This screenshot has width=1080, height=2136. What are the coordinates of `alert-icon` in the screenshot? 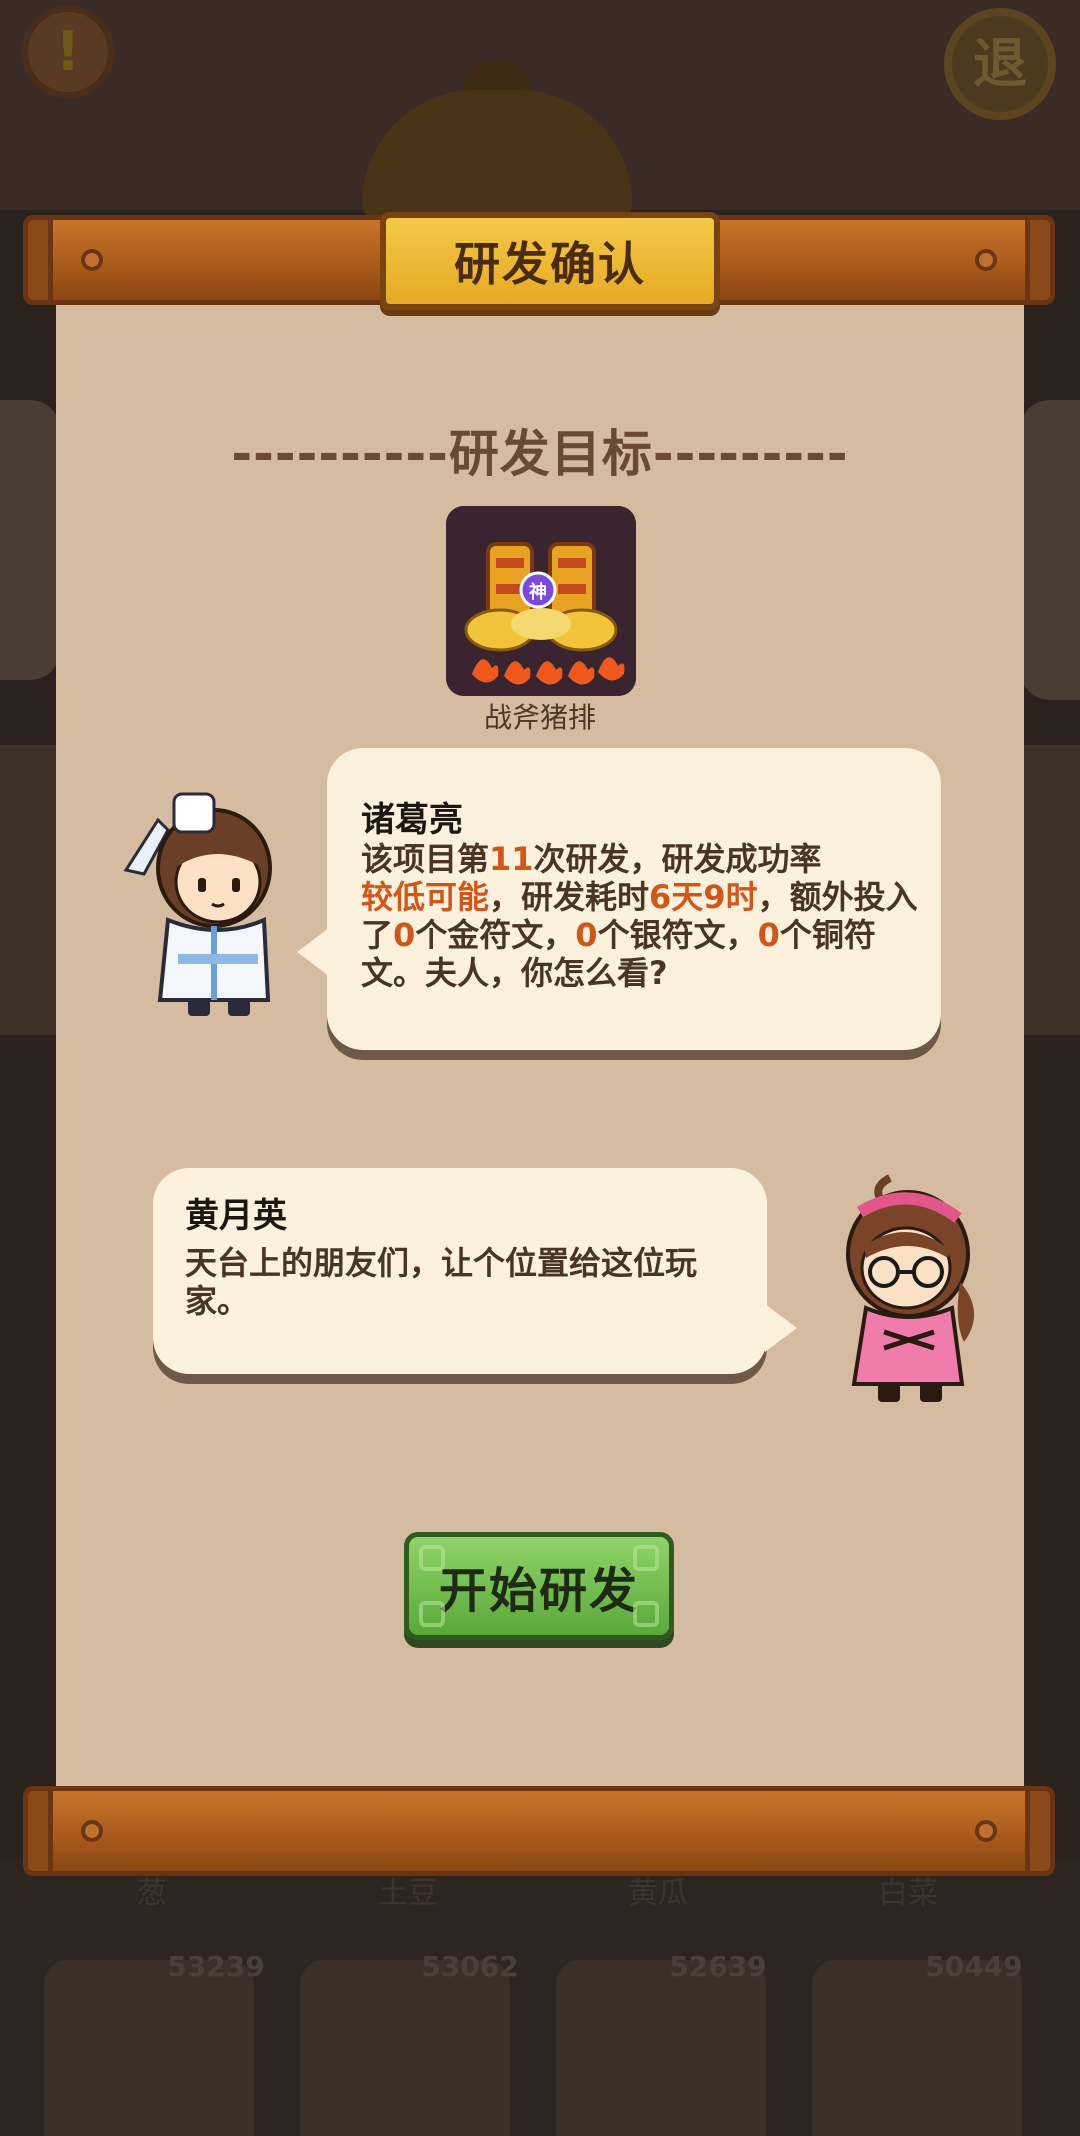 It's located at (68, 52).